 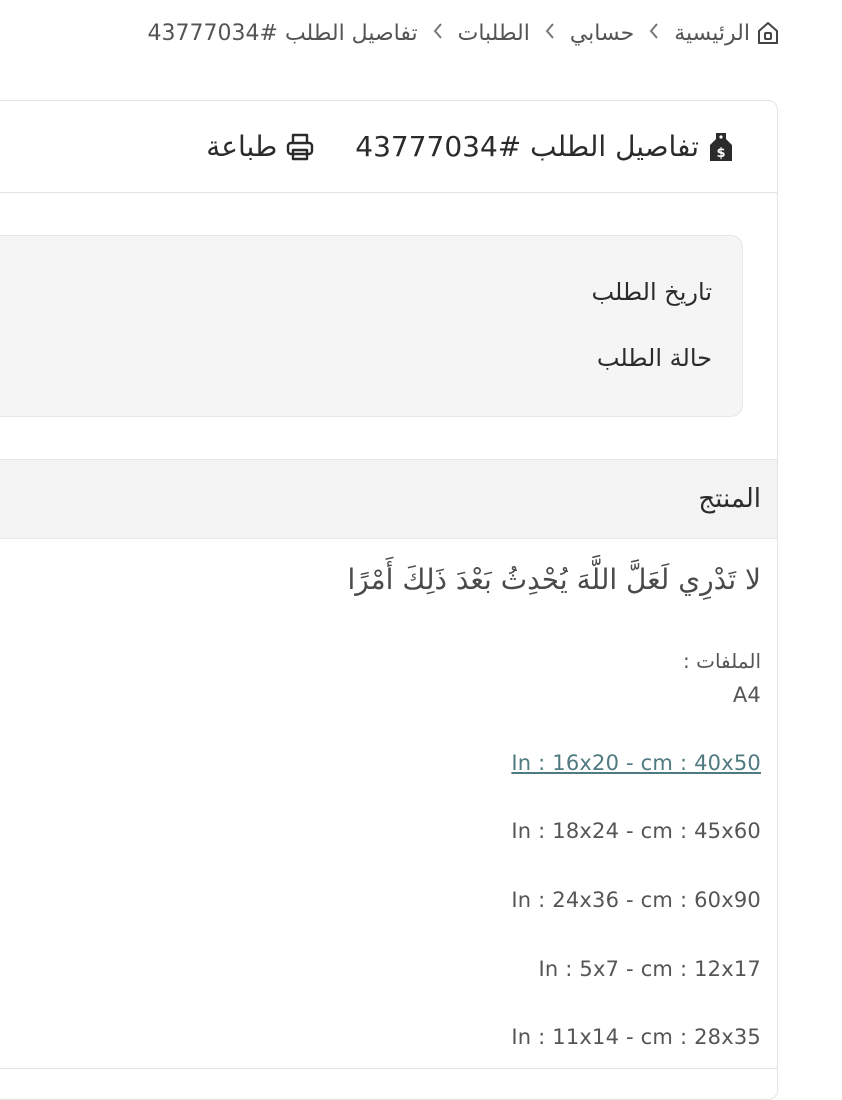 I want to click on file-size-item: In : 5x7 - cm : 12x17, so click(x=649, y=969).